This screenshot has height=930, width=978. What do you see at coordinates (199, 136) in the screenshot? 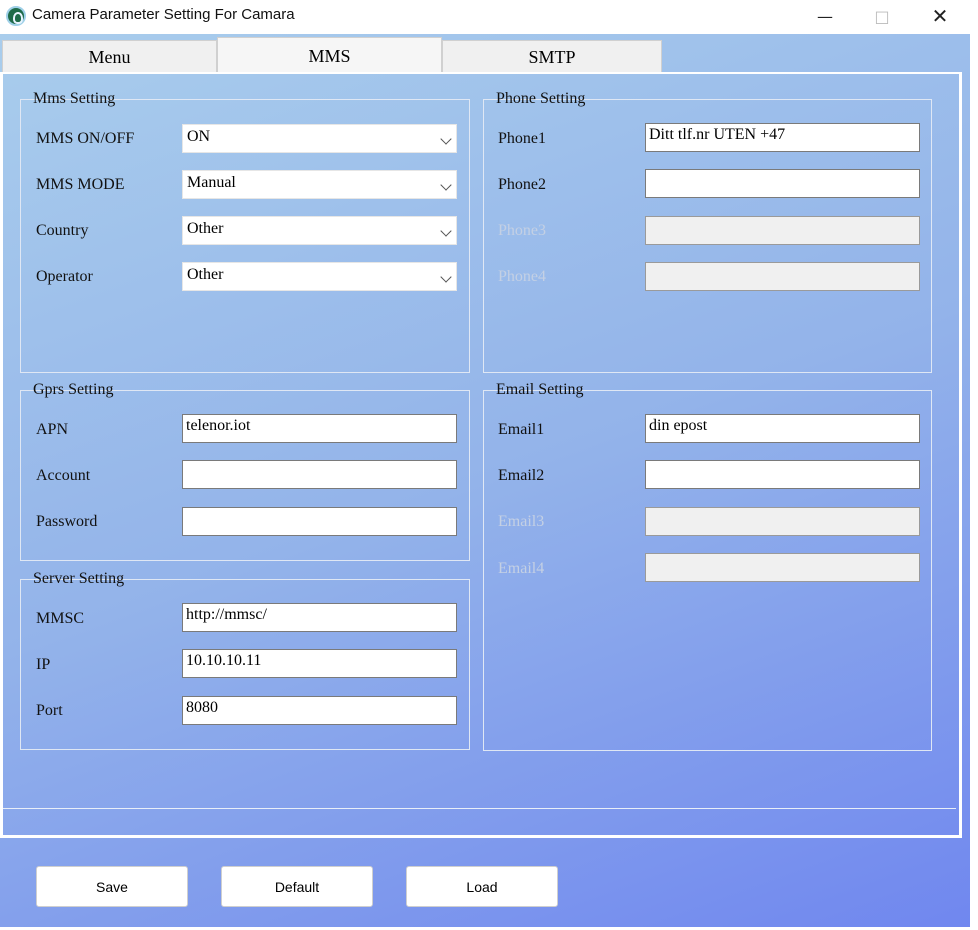
I see `mms-onoff-value: ON` at bounding box center [199, 136].